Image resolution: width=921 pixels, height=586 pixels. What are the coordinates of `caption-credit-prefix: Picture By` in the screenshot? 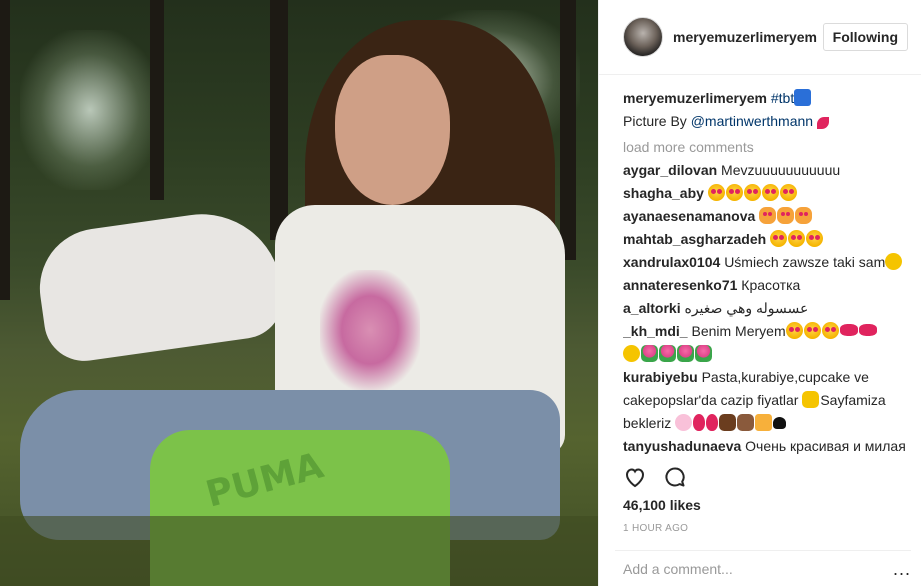 It's located at (657, 121).